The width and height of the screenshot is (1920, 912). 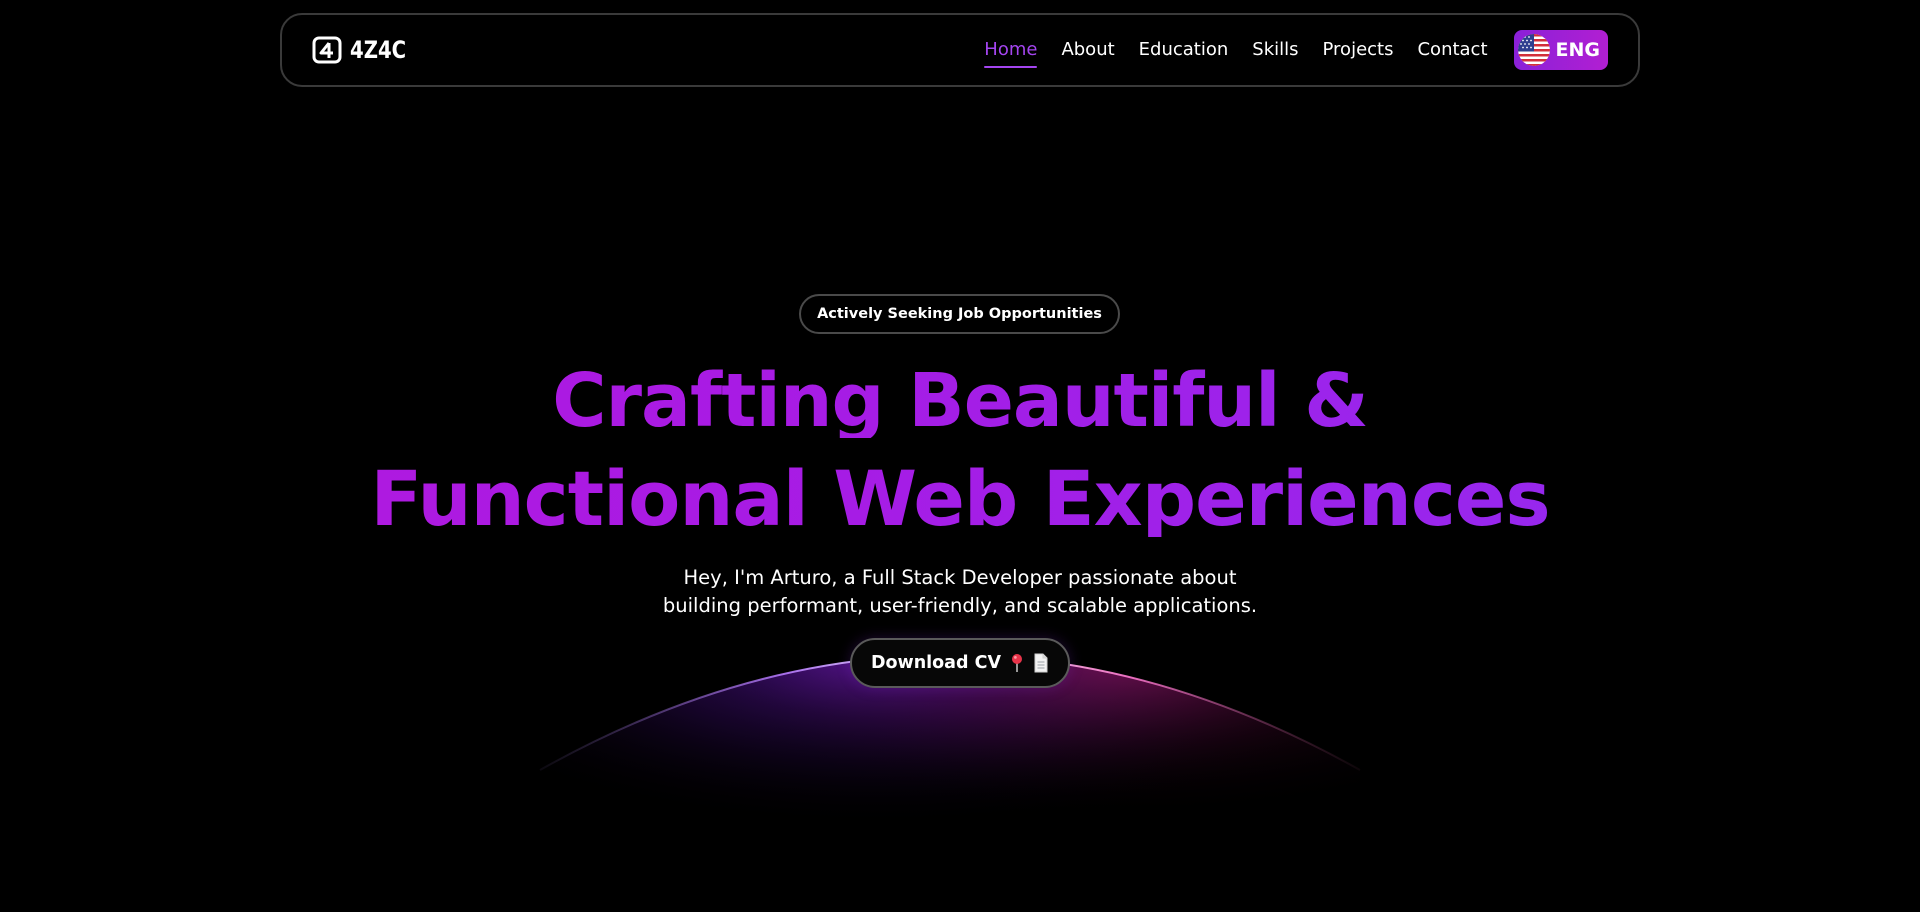 I want to click on document-icon, so click(x=1041, y=663).